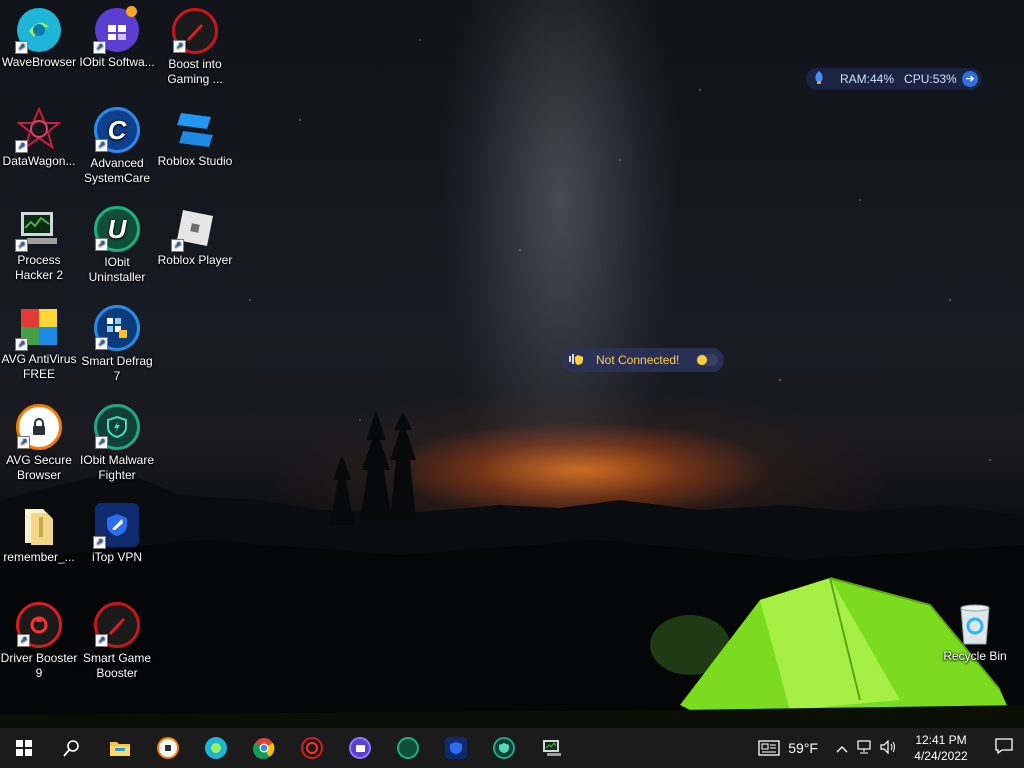 The width and height of the screenshot is (1024, 768). I want to click on vpn-shield-icon, so click(576, 360).